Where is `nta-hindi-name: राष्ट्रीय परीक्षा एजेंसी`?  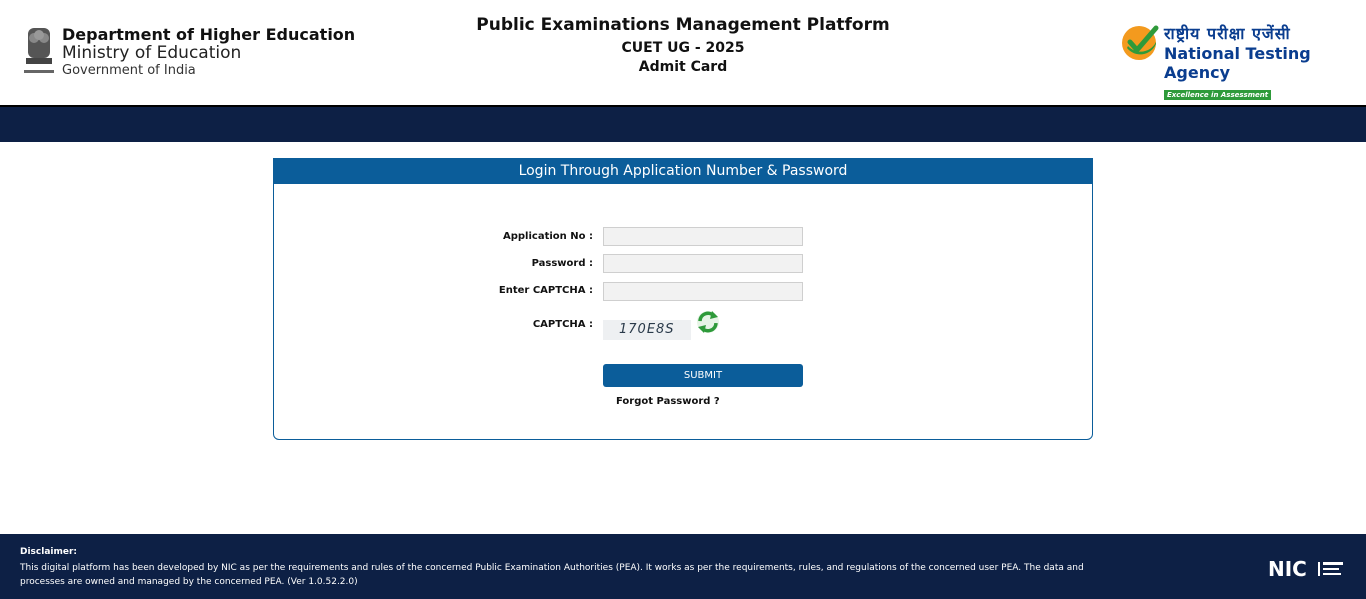 nta-hindi-name: राष्ट्रीय परीक्षा एजेंसी is located at coordinates (1227, 33).